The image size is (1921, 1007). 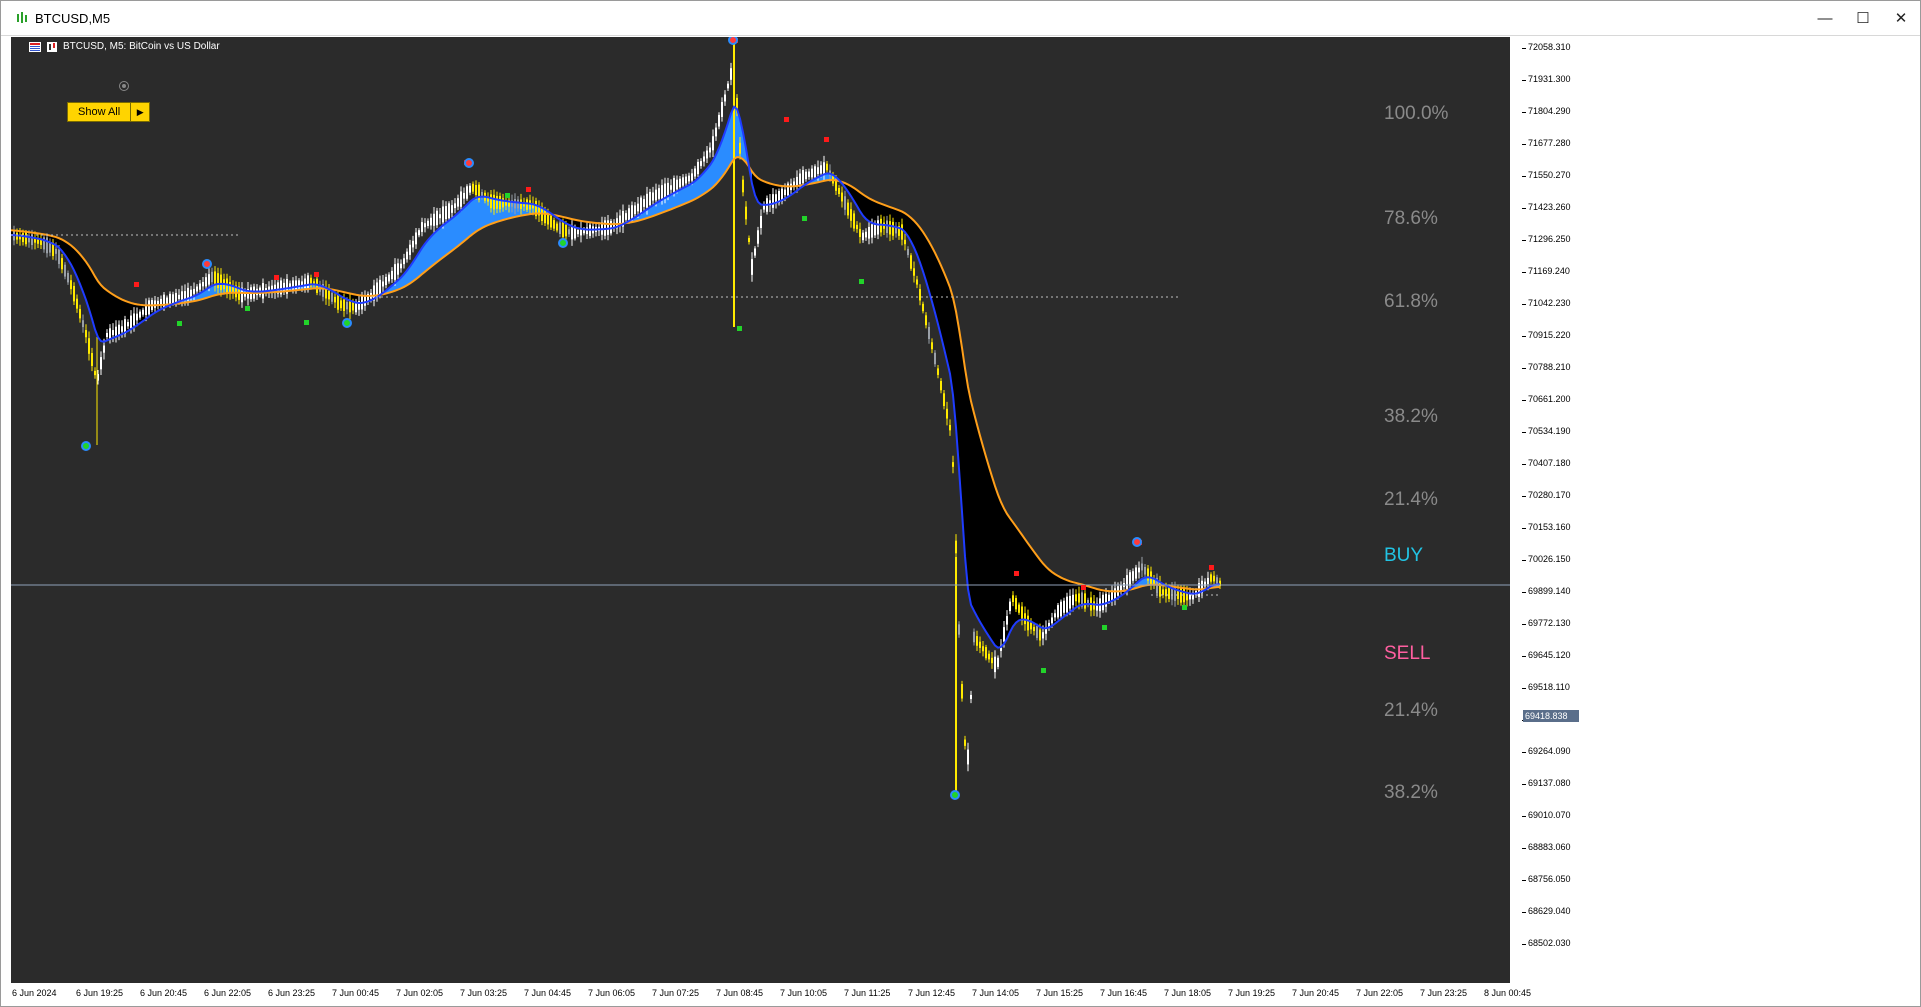 I want to click on time-tick-label: 7 Jun 04:45, so click(x=548, y=993).